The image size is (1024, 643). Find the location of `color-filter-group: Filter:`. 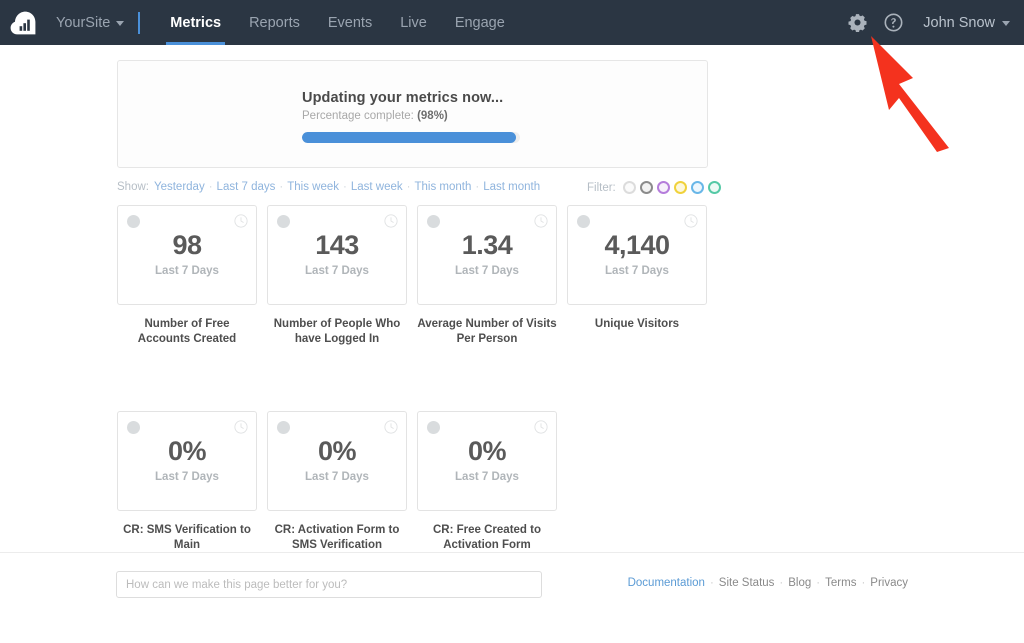

color-filter-group: Filter: is located at coordinates (656, 187).